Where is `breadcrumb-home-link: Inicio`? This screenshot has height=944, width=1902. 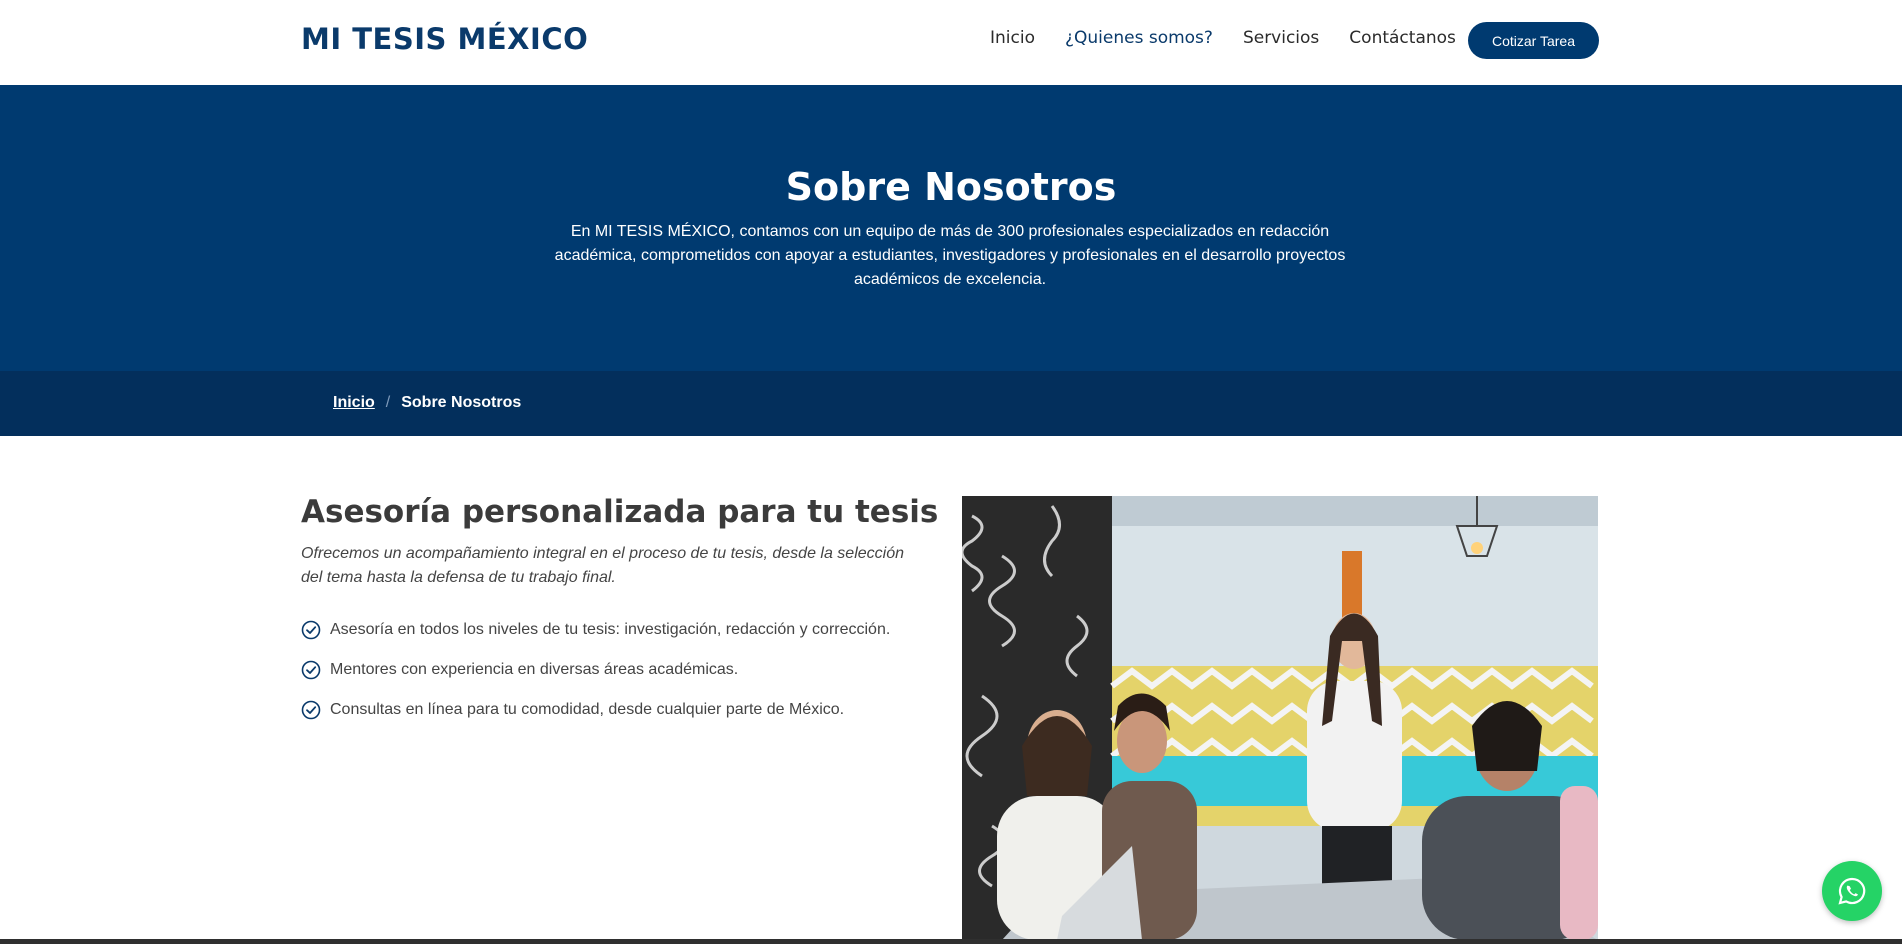 breadcrumb-home-link: Inicio is located at coordinates (354, 403).